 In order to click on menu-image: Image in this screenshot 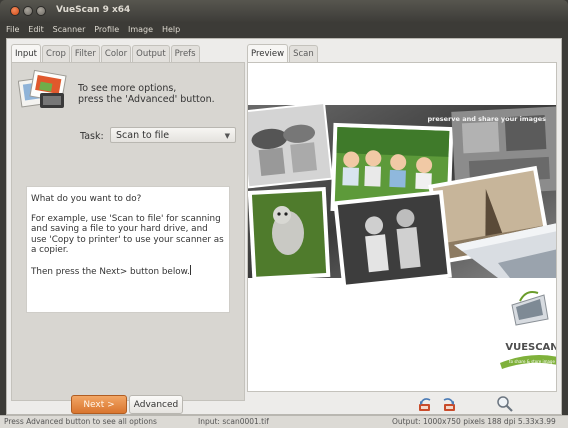, I will do `click(140, 28)`.